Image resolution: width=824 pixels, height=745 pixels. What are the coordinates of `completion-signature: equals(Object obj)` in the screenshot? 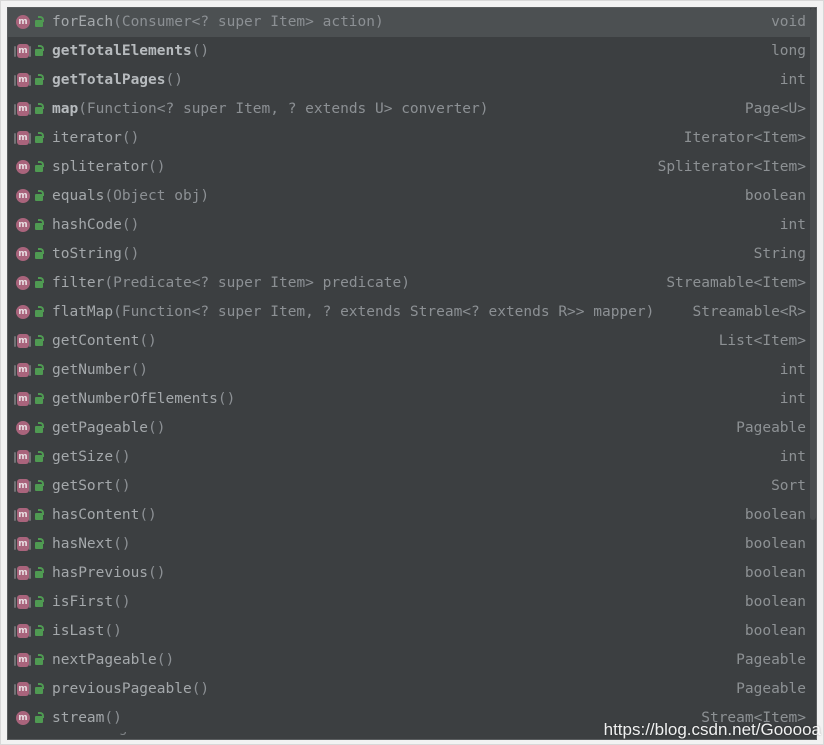 It's located at (389, 196).